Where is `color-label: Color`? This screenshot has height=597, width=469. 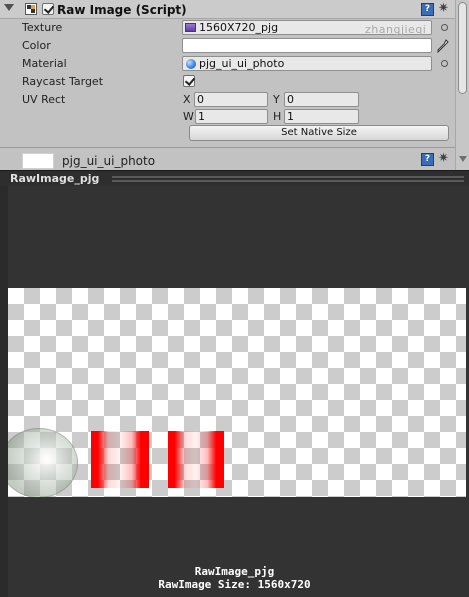 color-label: Color is located at coordinates (36, 45).